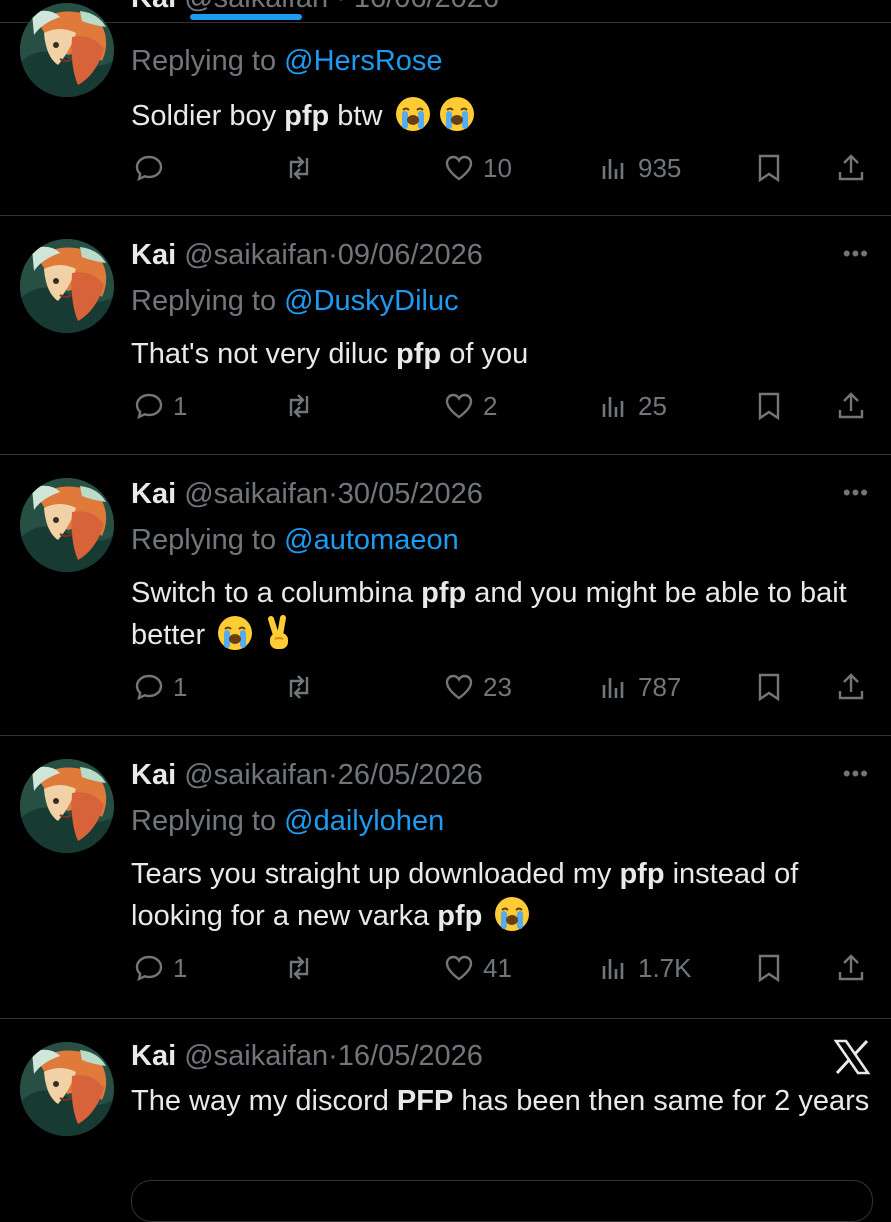  Describe the element at coordinates (477, 687) in the screenshot. I see `like-button: 23` at that location.